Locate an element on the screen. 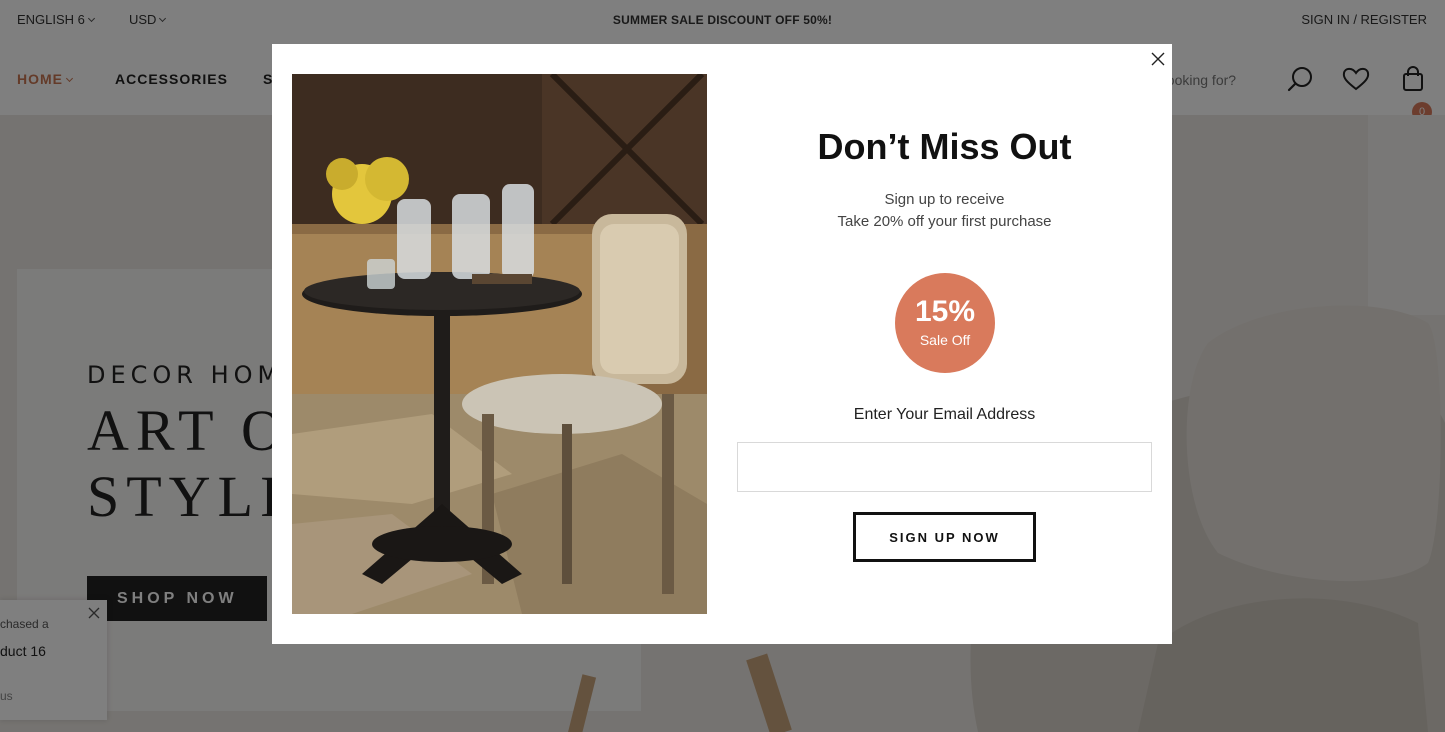 The width and height of the screenshot is (1445, 732). popup-title: Don’t Miss Out is located at coordinates (944, 146).